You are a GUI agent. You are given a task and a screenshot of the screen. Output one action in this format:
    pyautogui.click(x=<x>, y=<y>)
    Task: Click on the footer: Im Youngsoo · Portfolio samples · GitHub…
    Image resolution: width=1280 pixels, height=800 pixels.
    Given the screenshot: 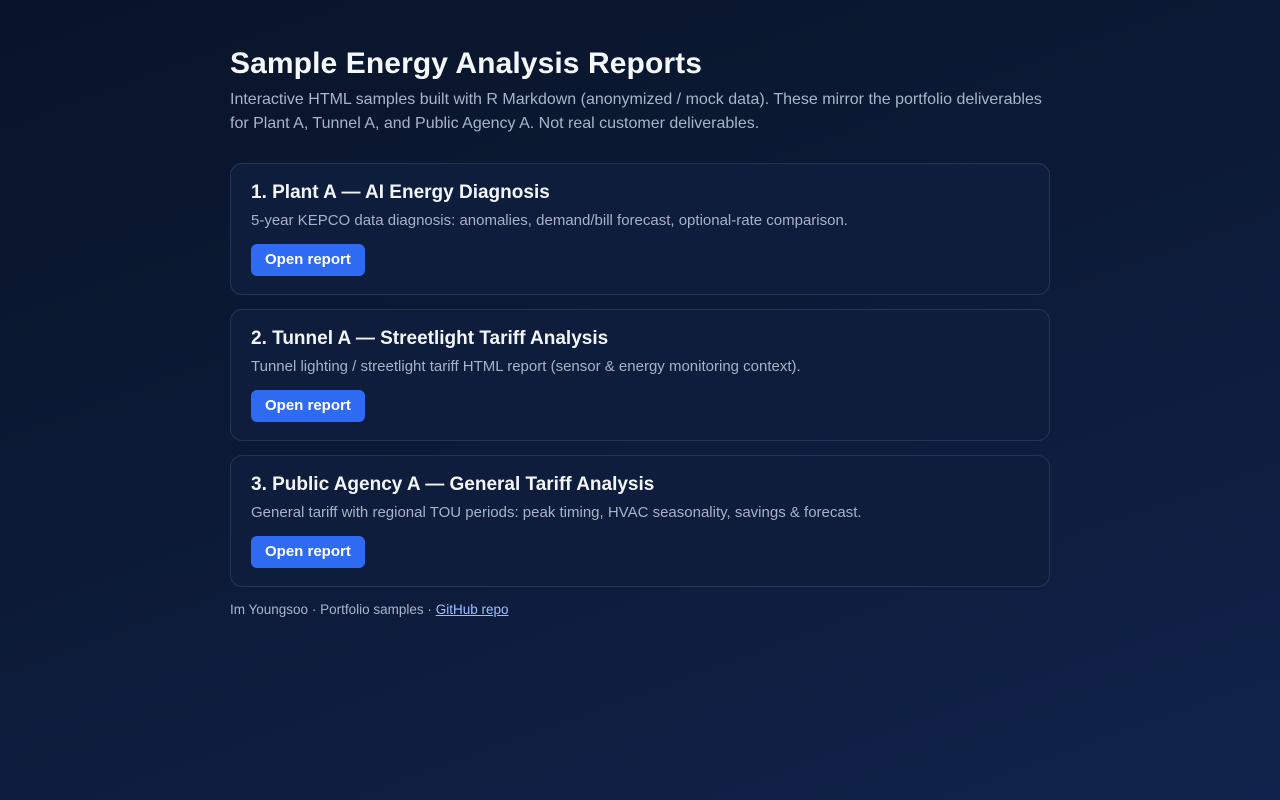 What is the action you would take?
    pyautogui.click(x=640, y=610)
    